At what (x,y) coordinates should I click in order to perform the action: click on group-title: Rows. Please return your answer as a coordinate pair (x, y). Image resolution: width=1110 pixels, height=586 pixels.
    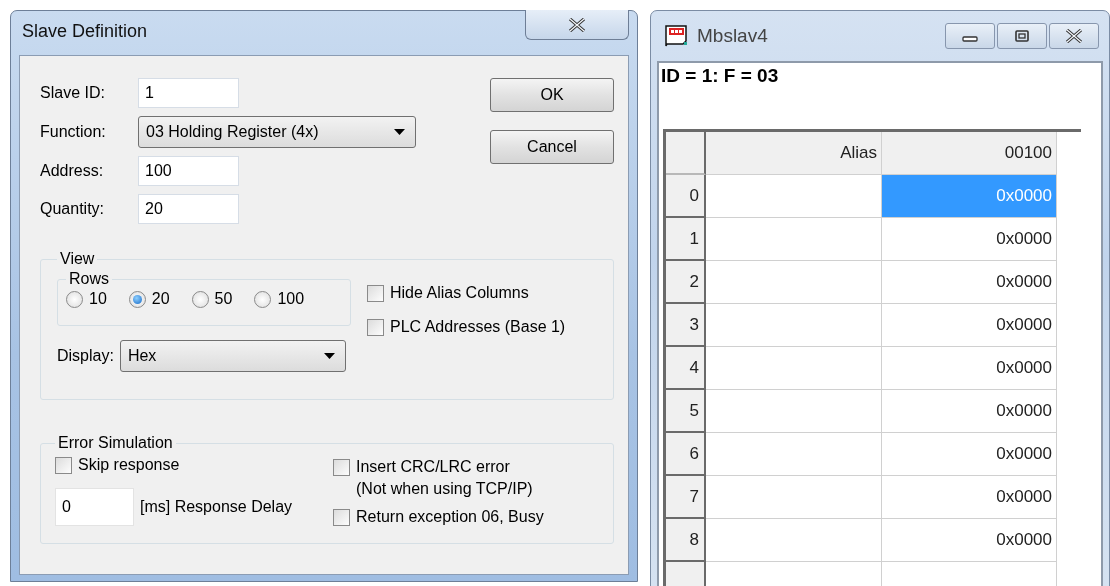
    Looking at the image, I should click on (89, 279).